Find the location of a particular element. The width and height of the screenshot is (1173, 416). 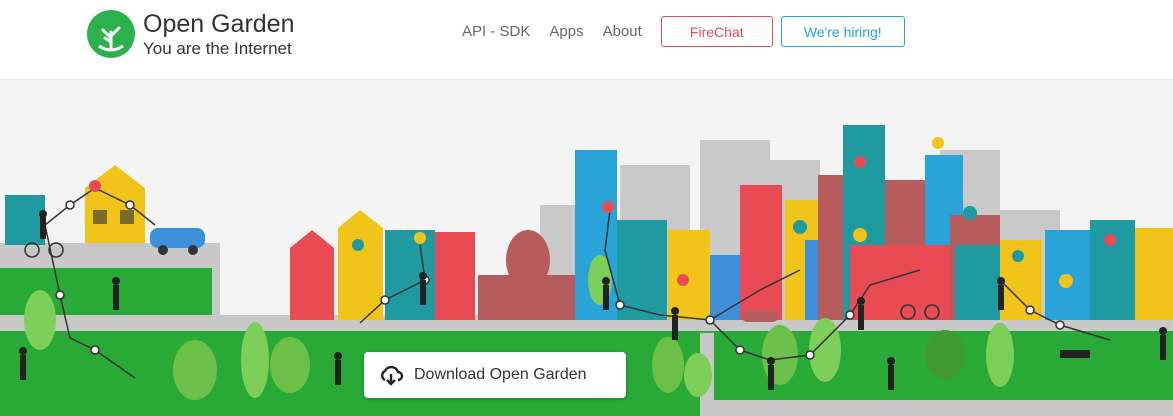

brand-name: Open Garden is located at coordinates (219, 23).